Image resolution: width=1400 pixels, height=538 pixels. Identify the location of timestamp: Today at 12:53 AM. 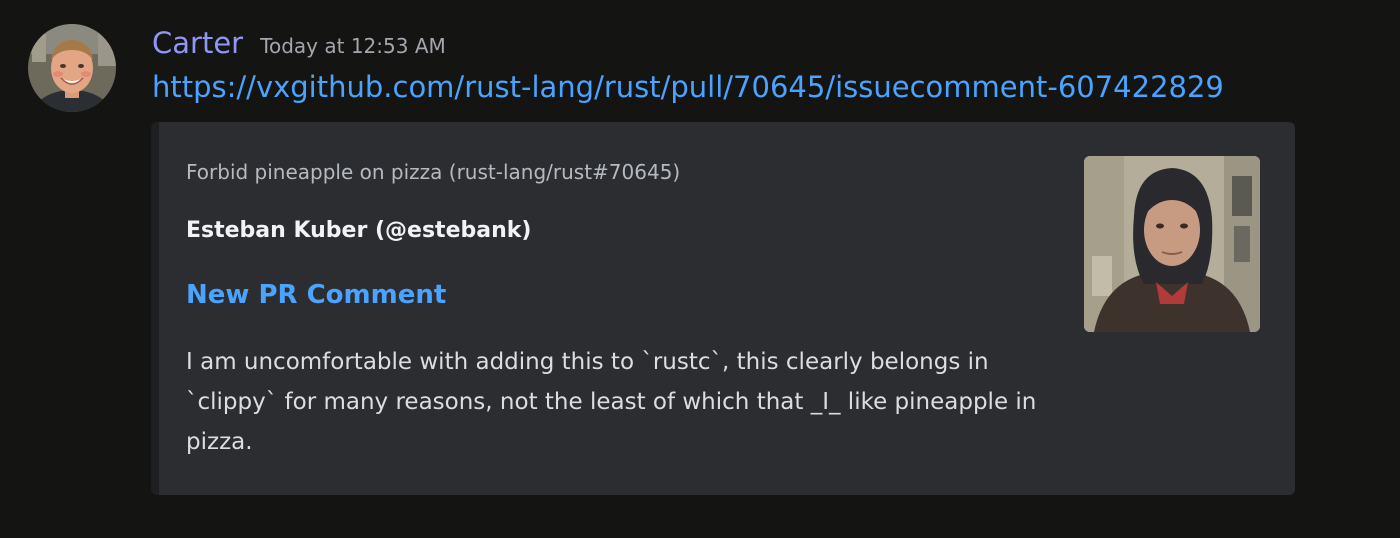
(353, 46).